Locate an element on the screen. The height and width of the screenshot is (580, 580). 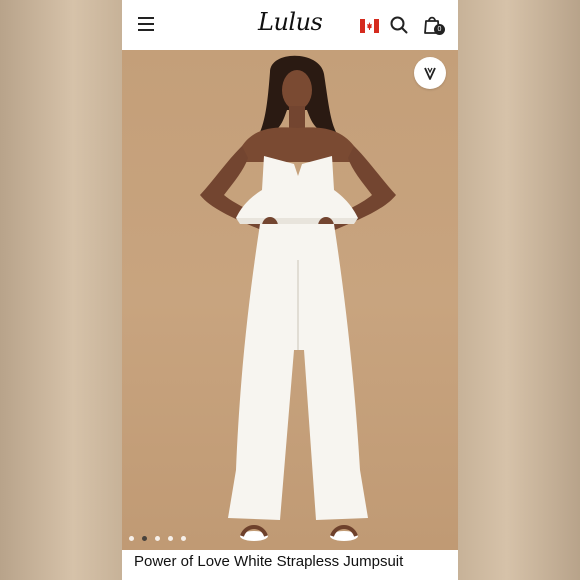
site-logo: Lulus is located at coordinates (290, 22).